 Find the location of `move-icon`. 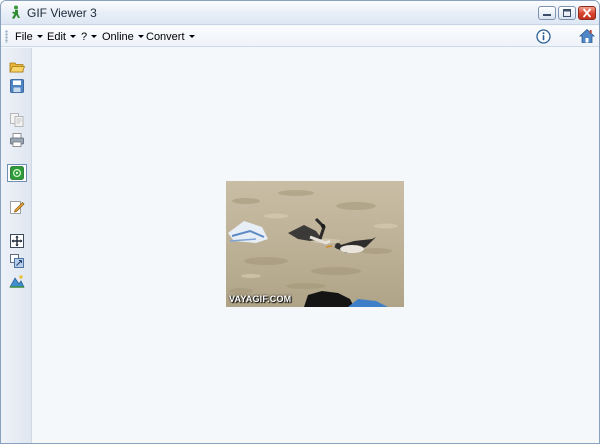

move-icon is located at coordinates (17, 241).